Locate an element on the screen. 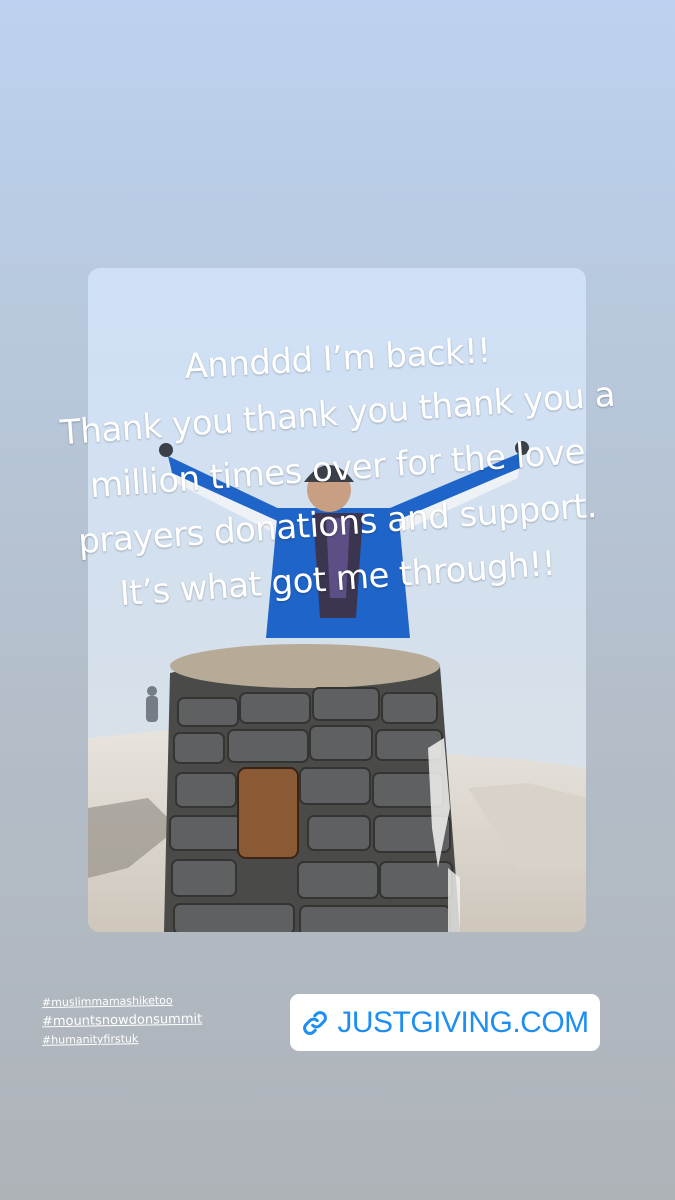 This screenshot has height=1200, width=675. link-sticker: JUSTGIVING.COM is located at coordinates (445, 1022).